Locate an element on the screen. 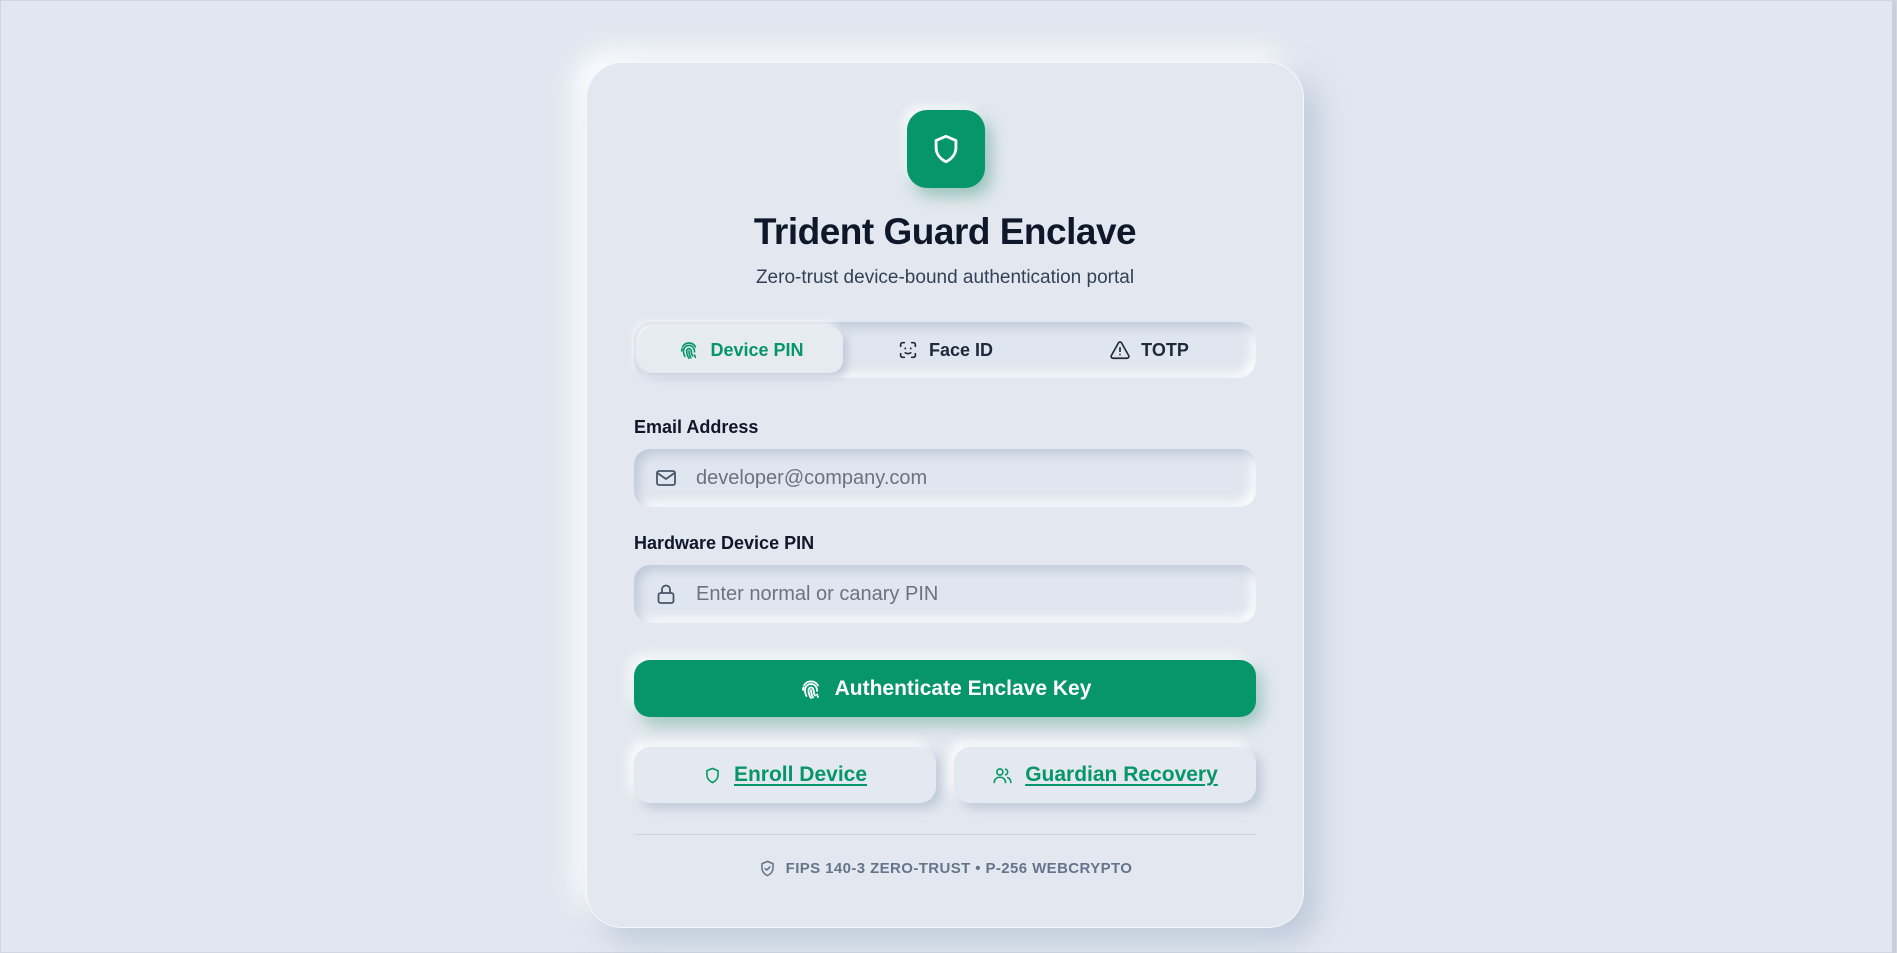 The image size is (1897, 953). enroll-device-label: Enroll Device is located at coordinates (800, 774).